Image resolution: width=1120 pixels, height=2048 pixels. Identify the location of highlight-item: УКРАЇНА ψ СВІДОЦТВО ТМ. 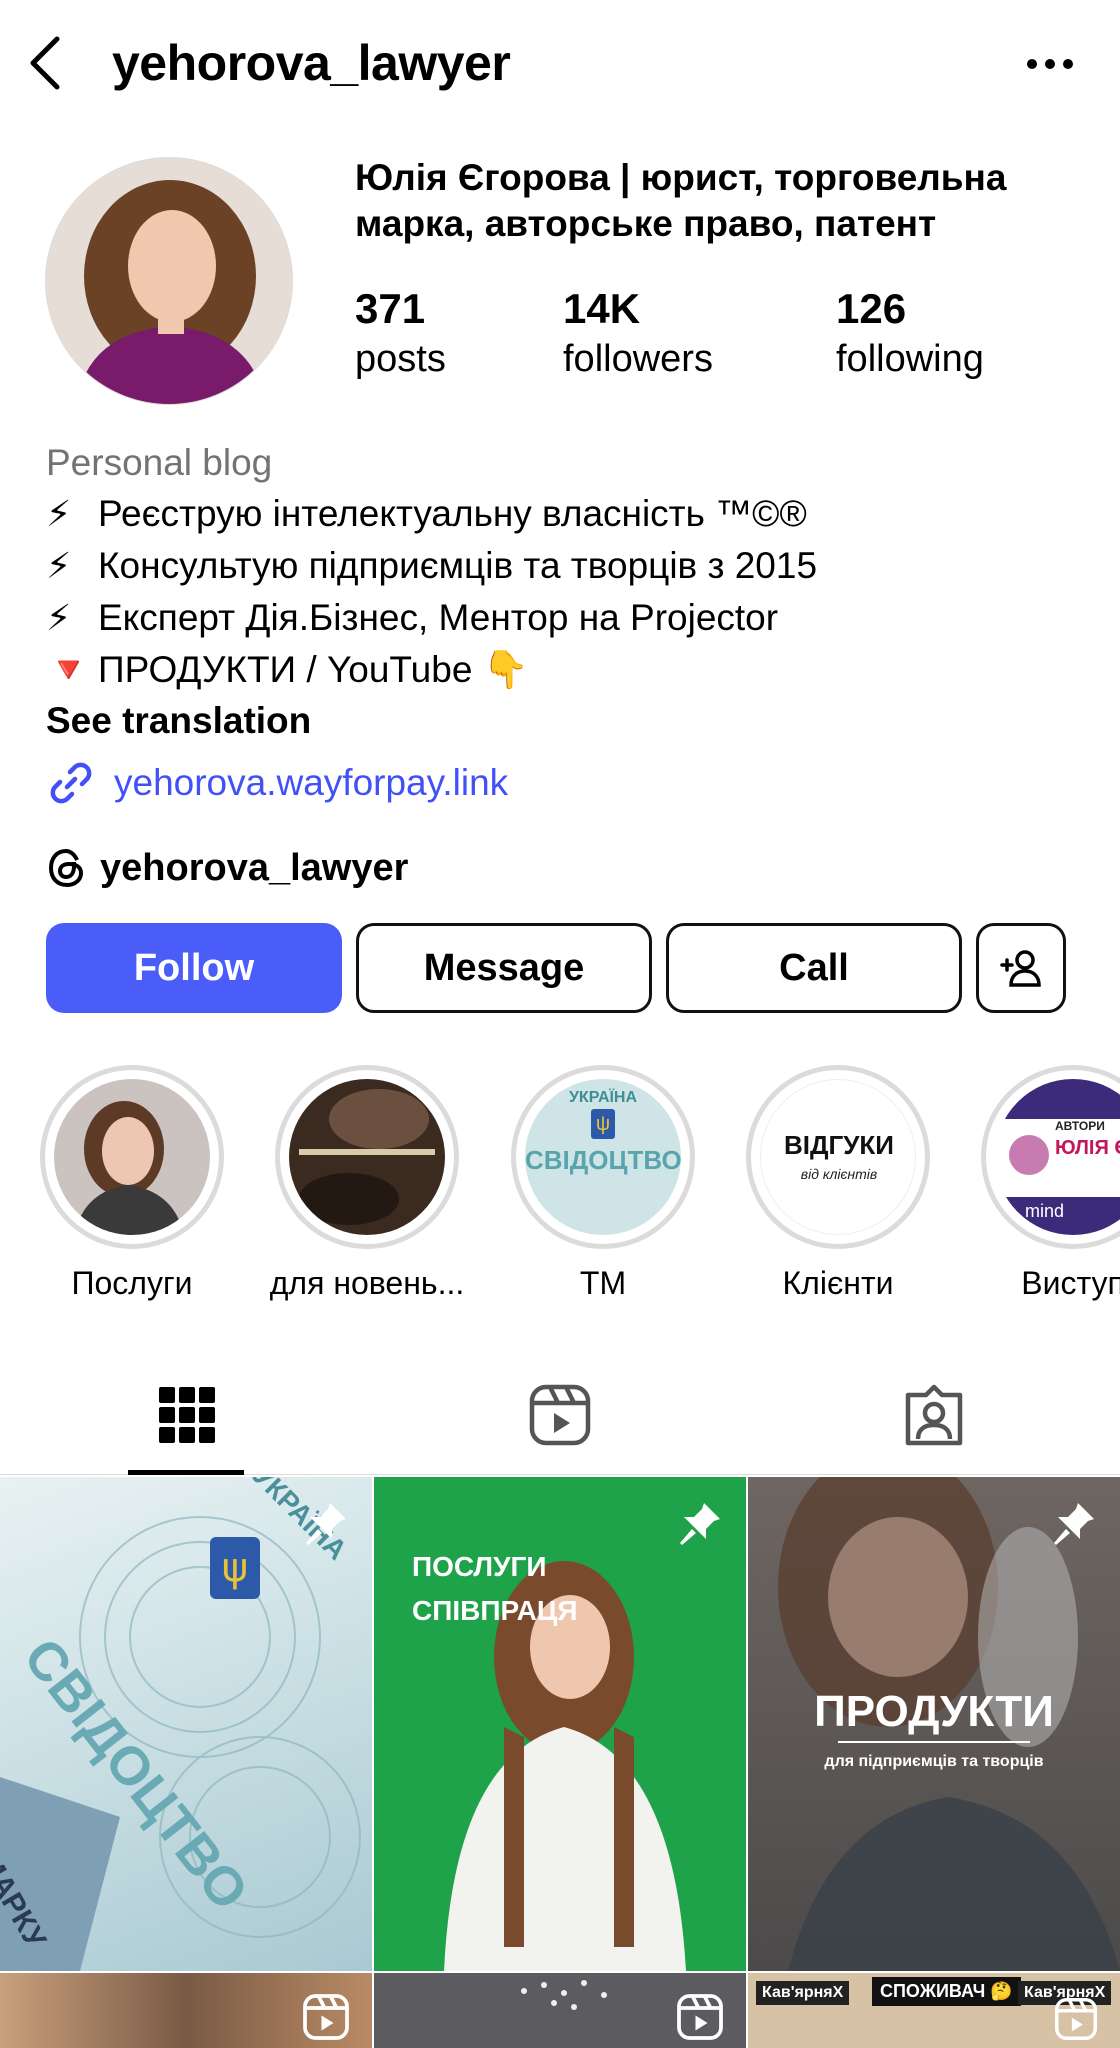
(603, 1184).